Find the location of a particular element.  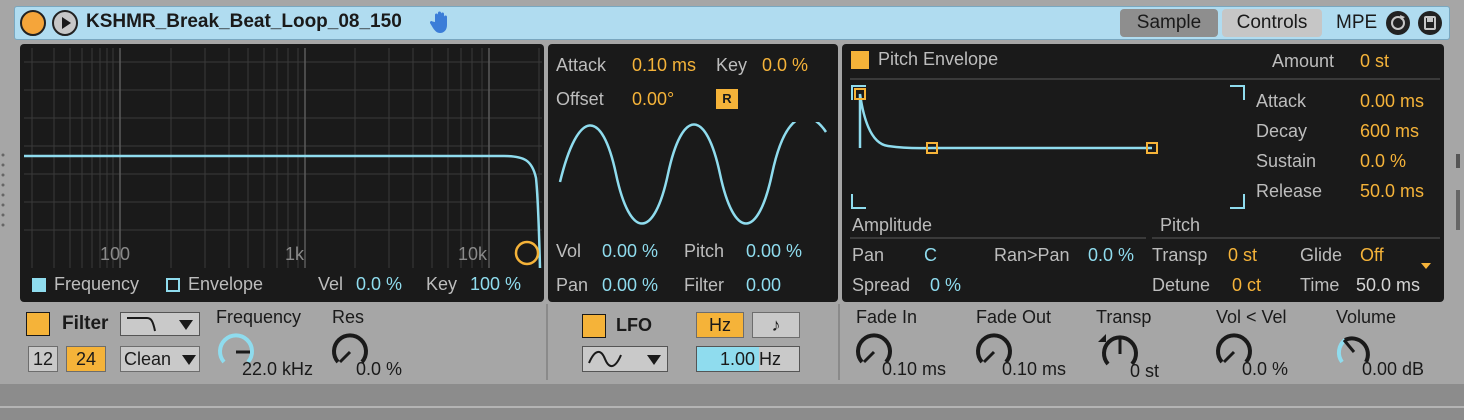

amp-spread-value: 0 % is located at coordinates (945, 285).